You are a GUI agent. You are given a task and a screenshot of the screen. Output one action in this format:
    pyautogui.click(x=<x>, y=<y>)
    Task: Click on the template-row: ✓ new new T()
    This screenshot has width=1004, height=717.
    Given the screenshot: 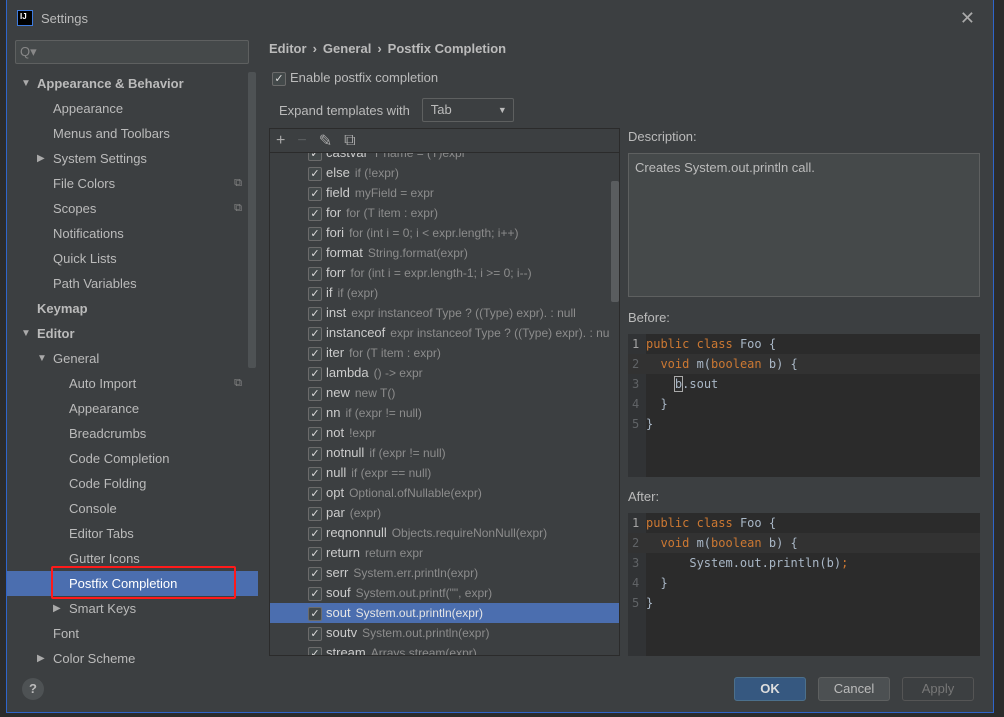 What is the action you would take?
    pyautogui.click(x=444, y=393)
    